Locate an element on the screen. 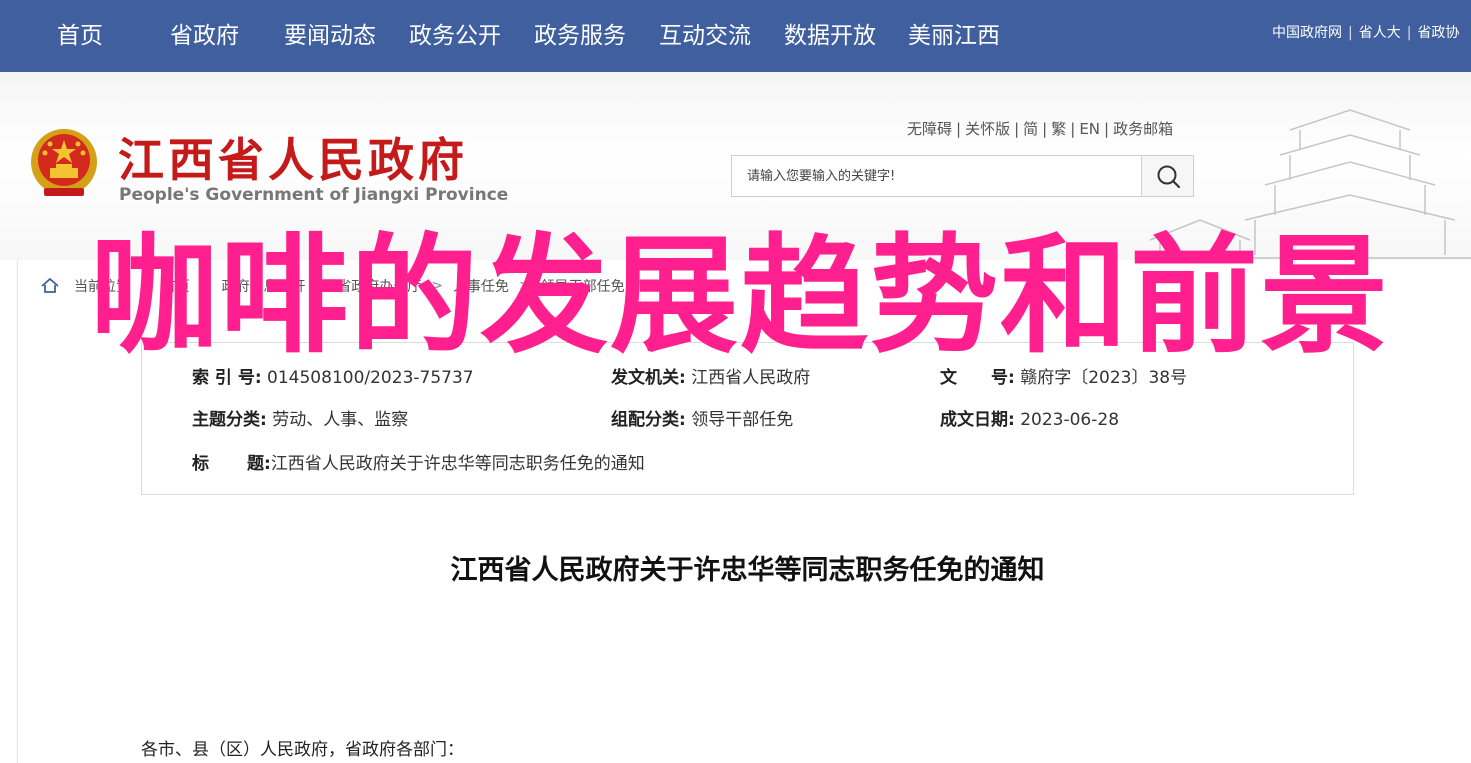 The height and width of the screenshot is (763, 1471). meta-label: 索 引 号: is located at coordinates (227, 378).